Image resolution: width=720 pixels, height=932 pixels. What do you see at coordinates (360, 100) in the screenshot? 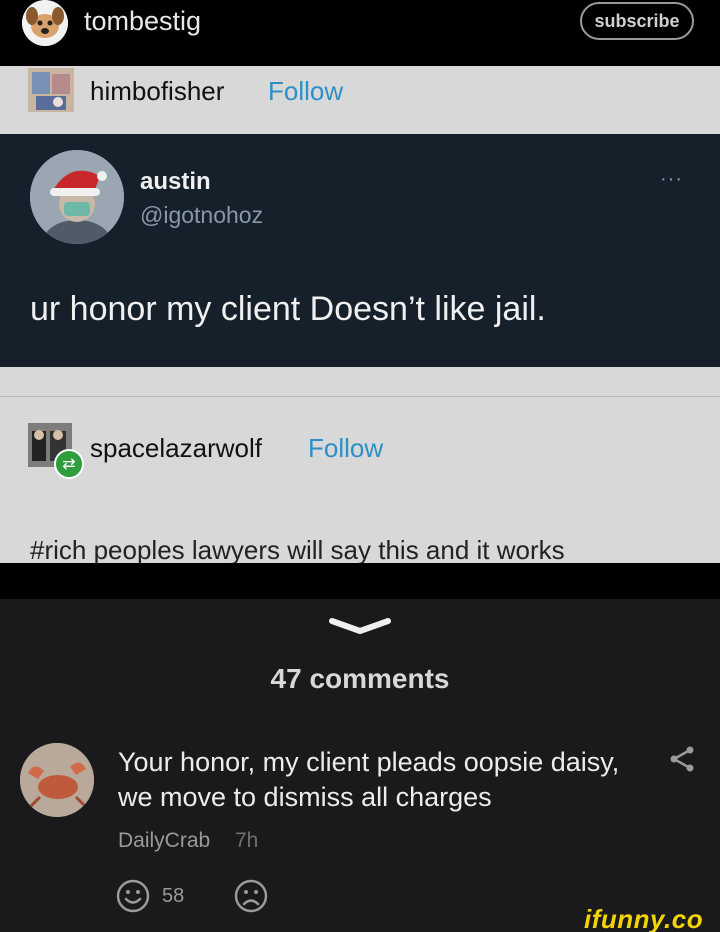
I see `tumblr-post-header: himbofisher Follow` at bounding box center [360, 100].